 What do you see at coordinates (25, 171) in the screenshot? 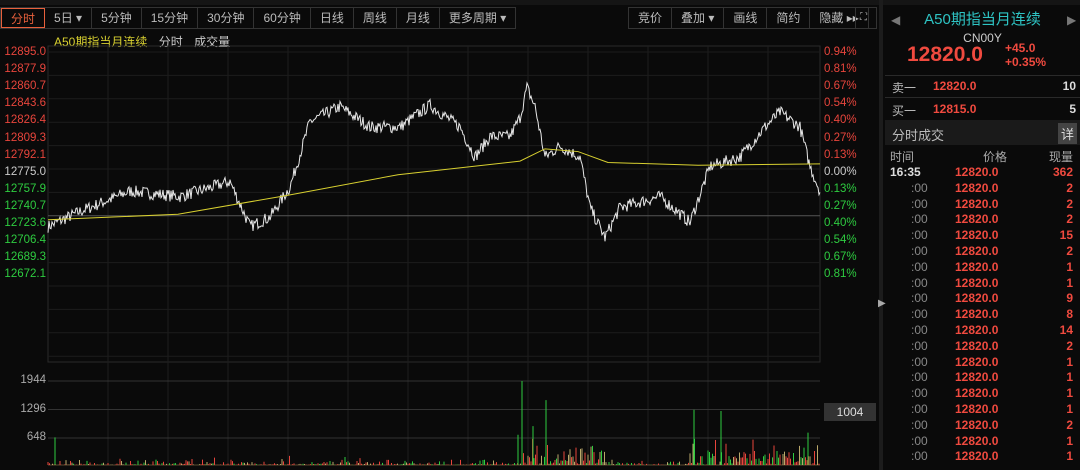
I see `price-tick: 12775.0` at bounding box center [25, 171].